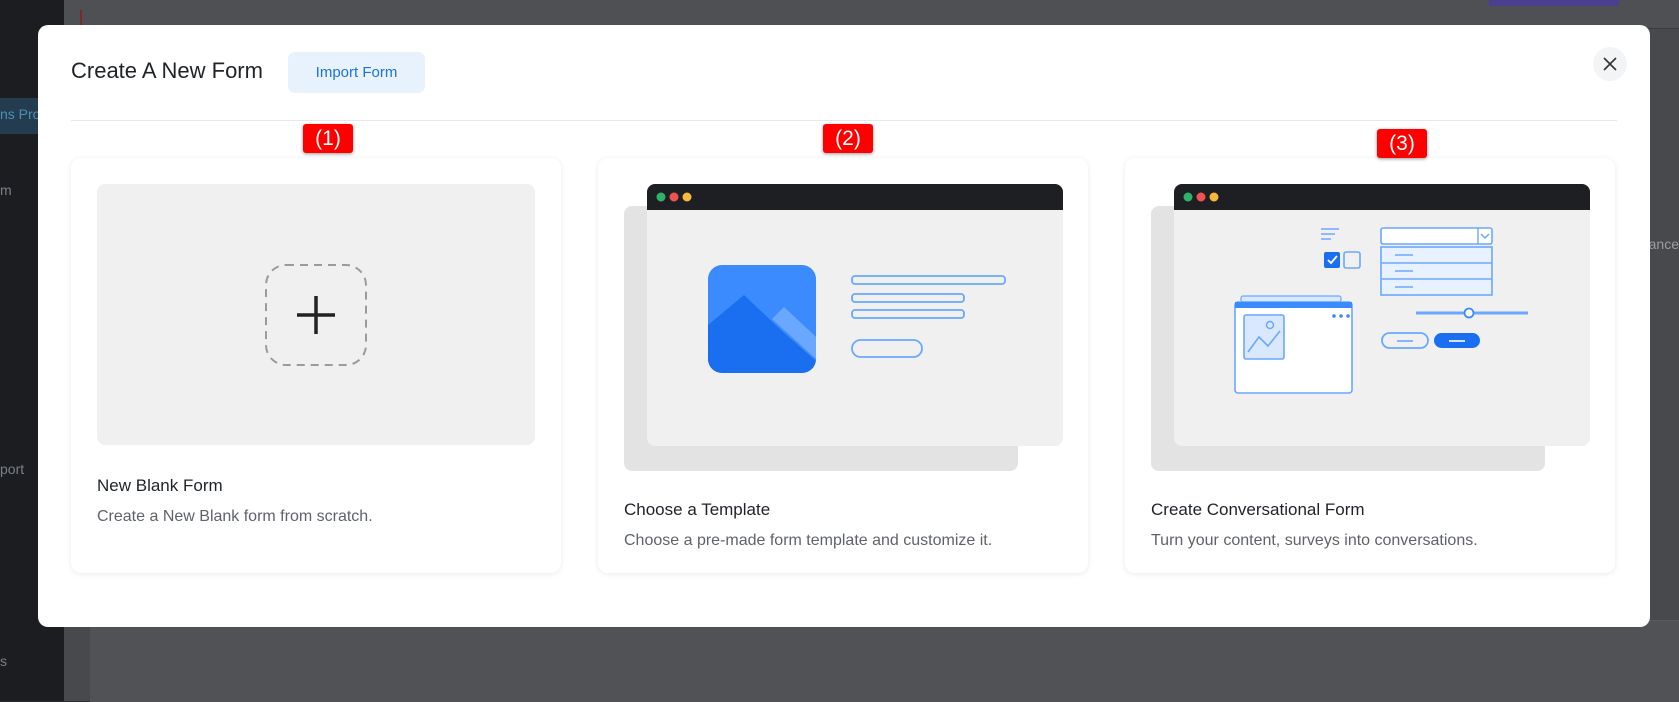 The image size is (1679, 702). I want to click on background-sidebar-item: s, so click(3, 661).